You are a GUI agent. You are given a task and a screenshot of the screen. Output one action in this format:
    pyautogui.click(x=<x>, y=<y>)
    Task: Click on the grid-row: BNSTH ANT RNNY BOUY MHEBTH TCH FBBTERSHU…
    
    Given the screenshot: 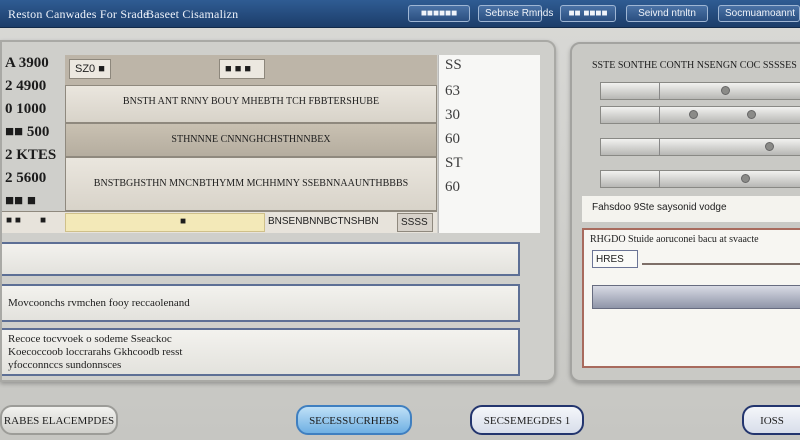 What is the action you would take?
    pyautogui.click(x=251, y=104)
    